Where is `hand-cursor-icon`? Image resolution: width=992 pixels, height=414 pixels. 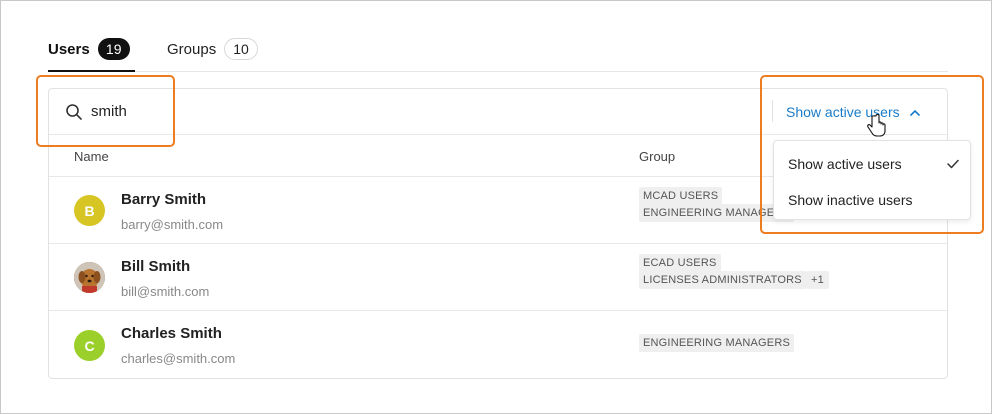
hand-cursor-icon is located at coordinates (876, 125).